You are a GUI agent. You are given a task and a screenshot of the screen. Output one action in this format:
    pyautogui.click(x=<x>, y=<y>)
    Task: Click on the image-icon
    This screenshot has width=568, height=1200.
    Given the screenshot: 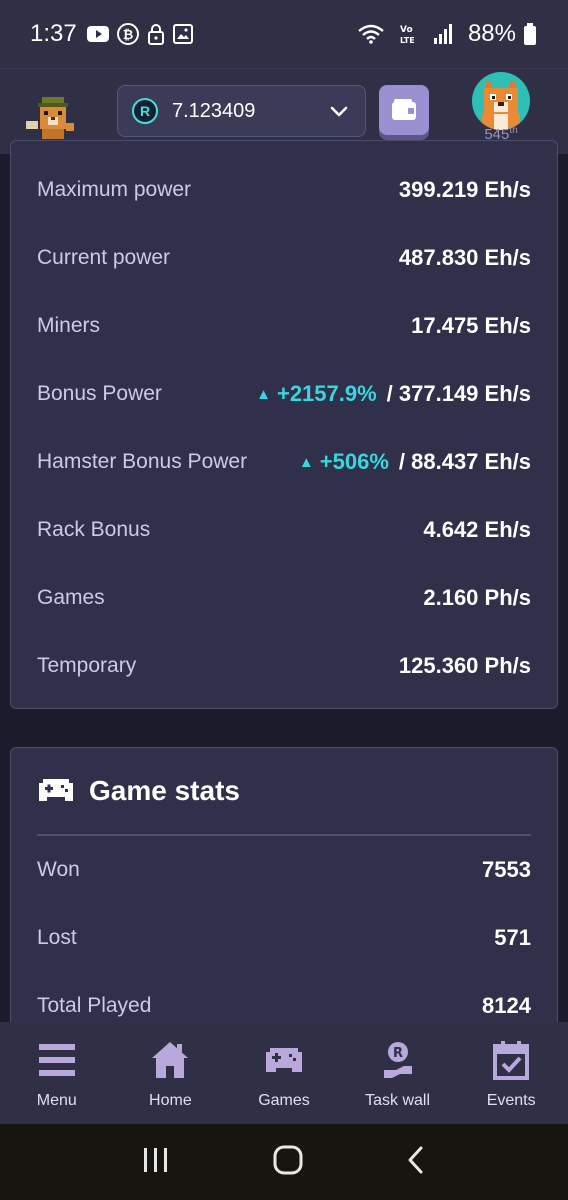 What is the action you would take?
    pyautogui.click(x=182, y=34)
    